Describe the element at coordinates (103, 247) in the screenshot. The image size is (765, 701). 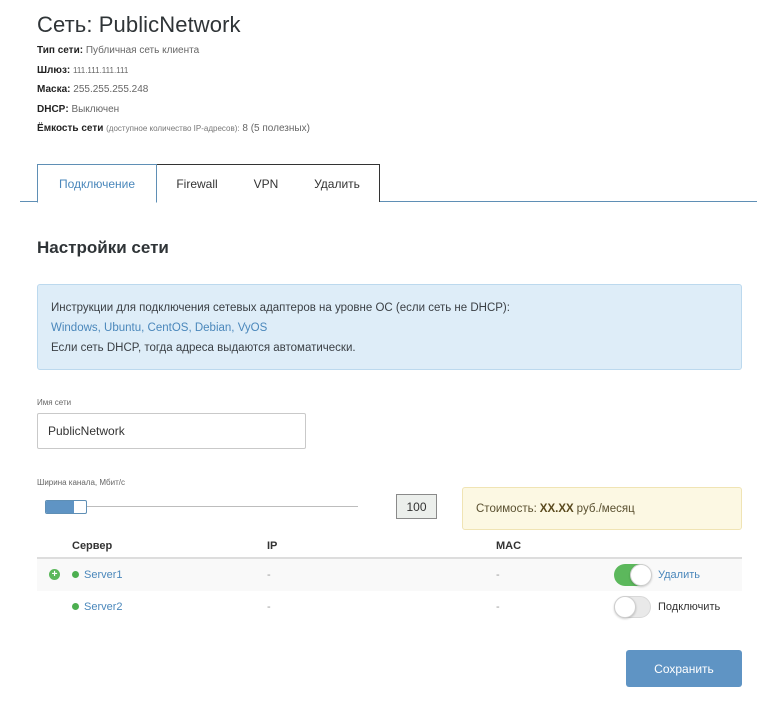
I see `section-title: Настройки сети` at that location.